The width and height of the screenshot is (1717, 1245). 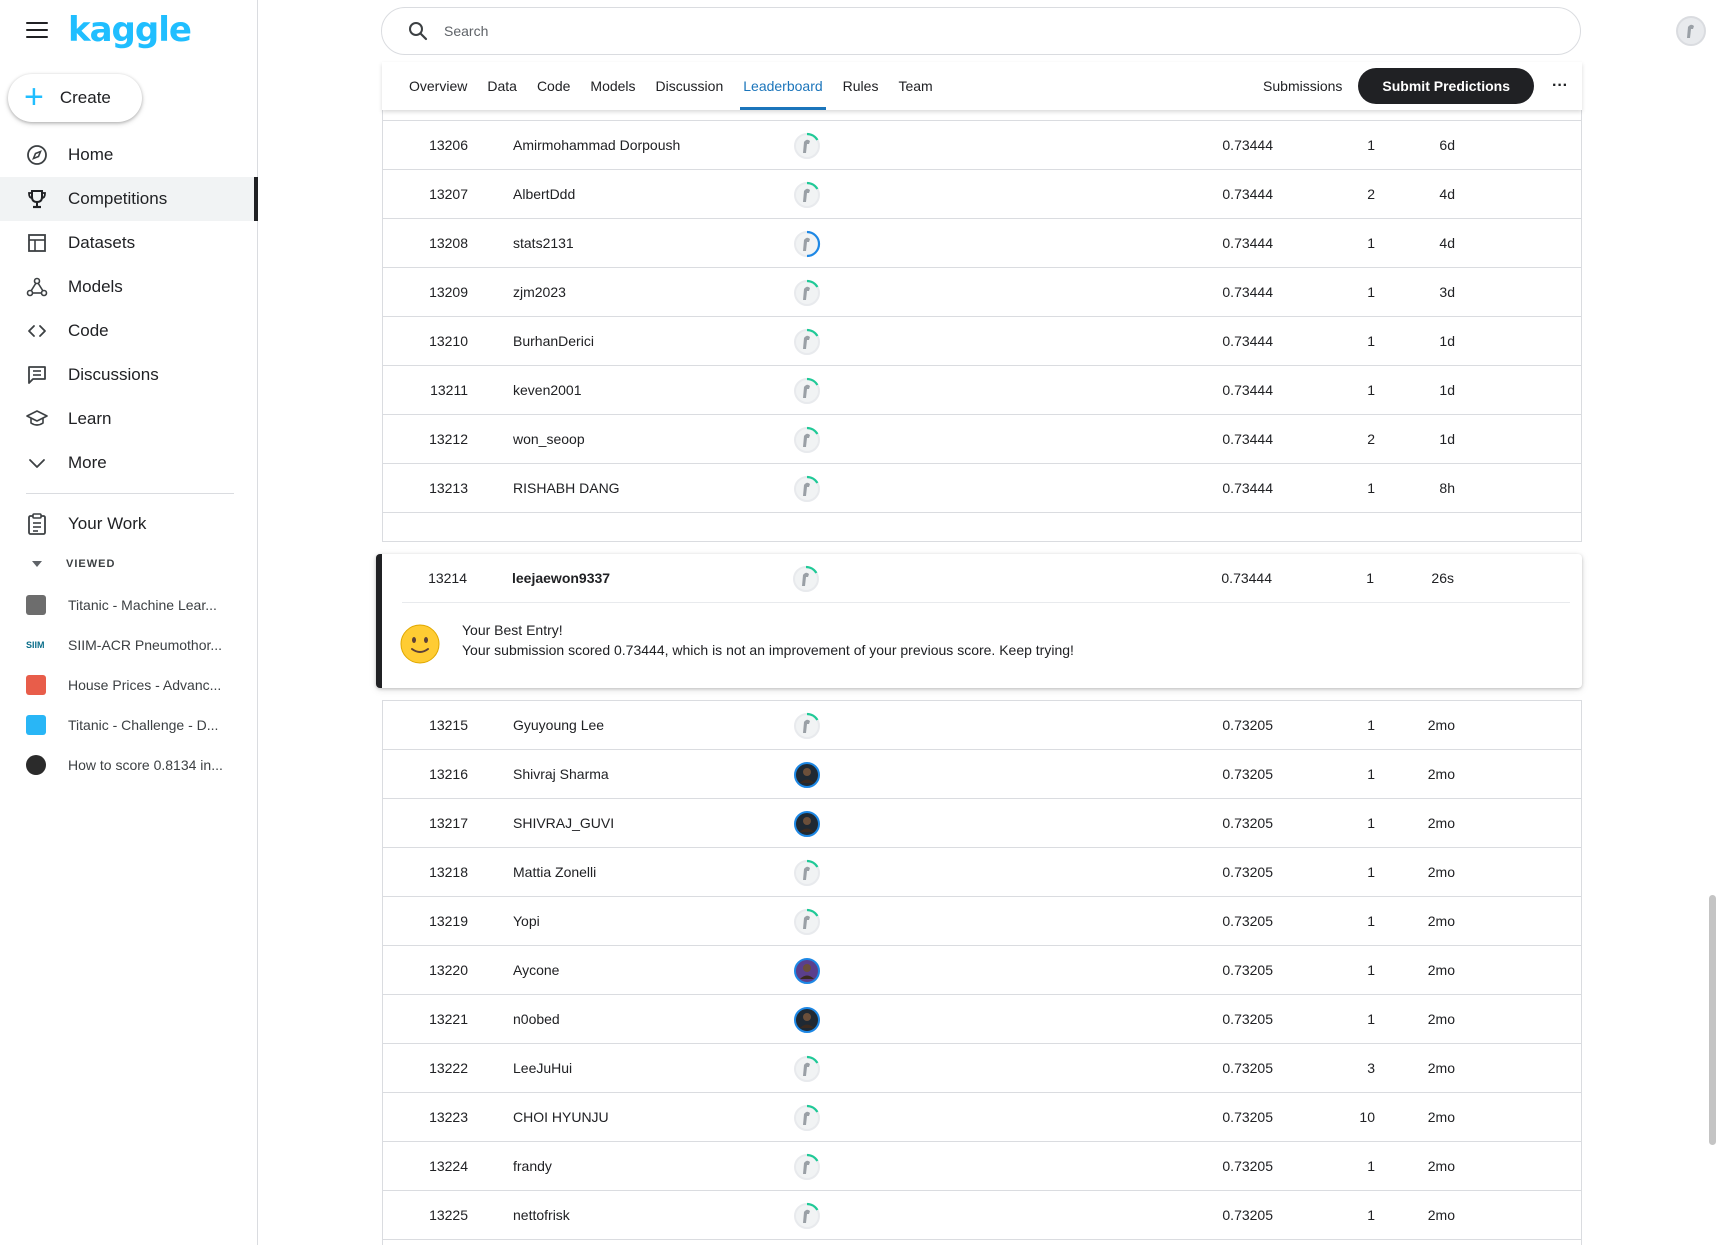 I want to click on create-button: + Create, so click(x=75, y=98).